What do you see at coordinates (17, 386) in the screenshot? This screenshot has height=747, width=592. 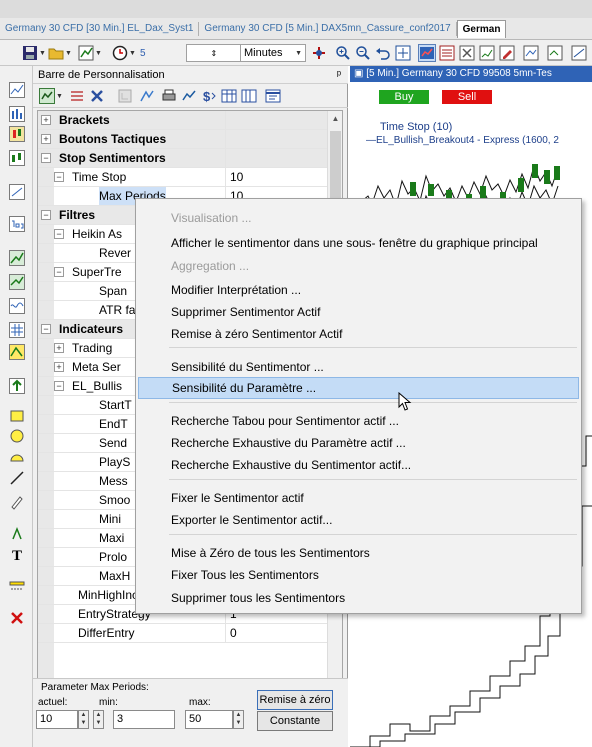 I see `arrow-up-tool` at bounding box center [17, 386].